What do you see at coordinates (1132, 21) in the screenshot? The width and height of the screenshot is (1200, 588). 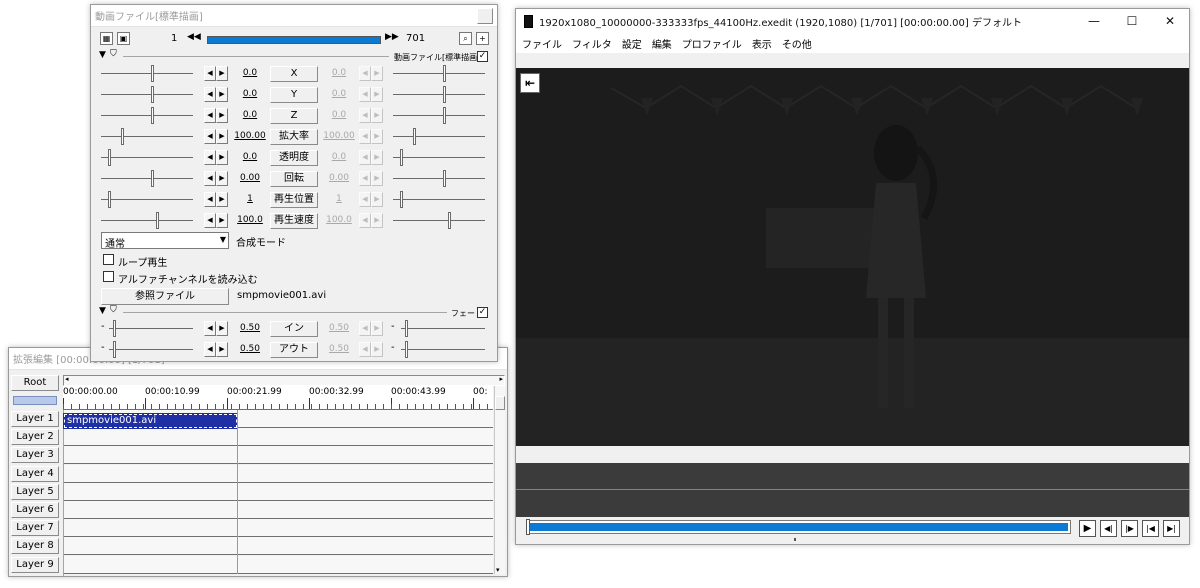 I see `maximize-button: ☐` at bounding box center [1132, 21].